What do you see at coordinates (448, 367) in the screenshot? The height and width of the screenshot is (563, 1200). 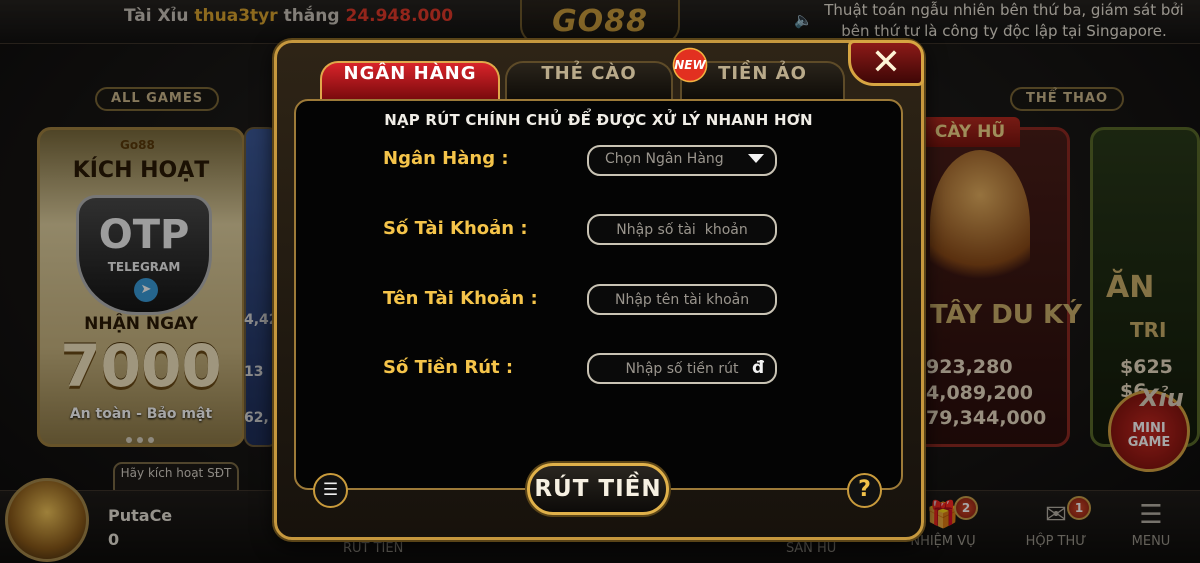 I see `amount-label: Số Tiền Rút :` at bounding box center [448, 367].